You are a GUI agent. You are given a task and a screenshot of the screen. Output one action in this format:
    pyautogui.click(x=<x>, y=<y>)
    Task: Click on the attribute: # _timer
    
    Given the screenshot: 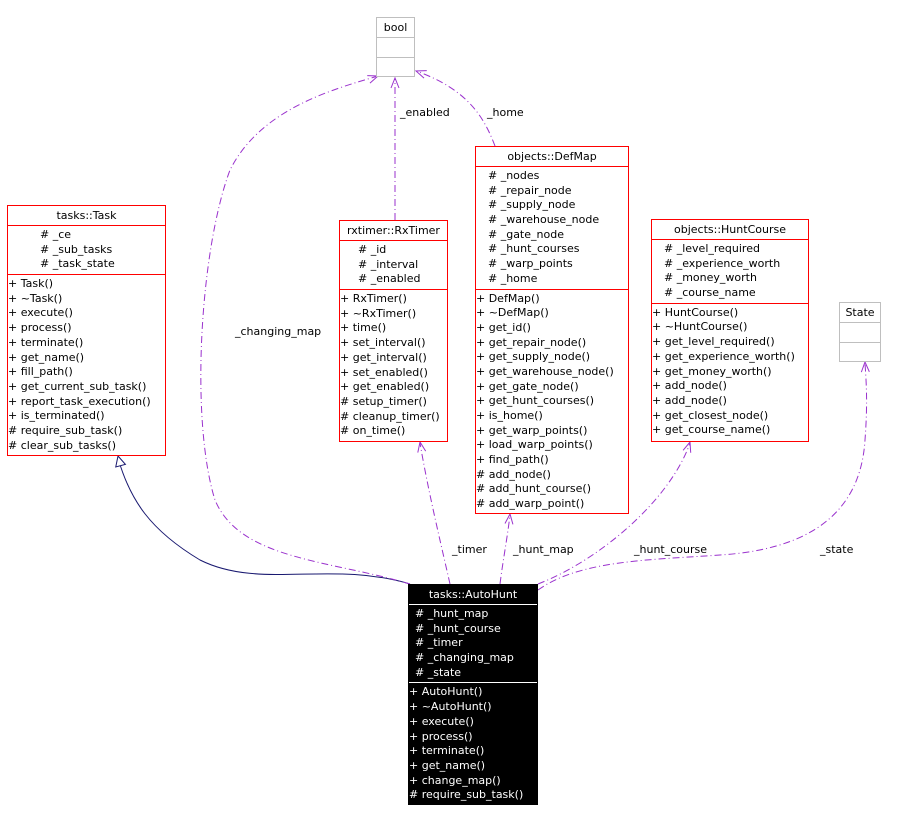 What is the action you would take?
    pyautogui.click(x=439, y=643)
    